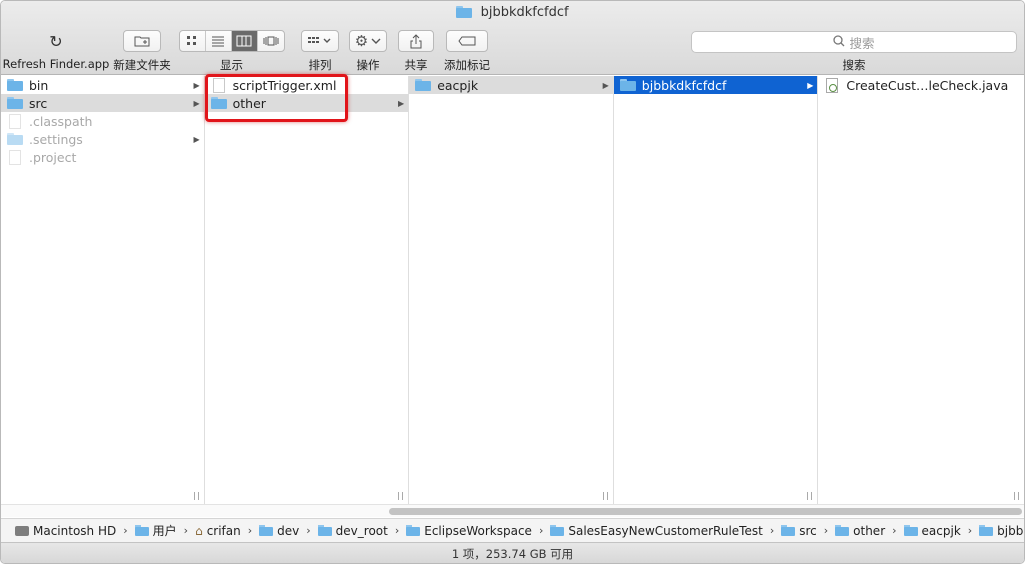 Image resolution: width=1025 pixels, height=564 pixels. I want to click on path-item-eclipseworkspace: EclipseWorkspace, so click(469, 531).